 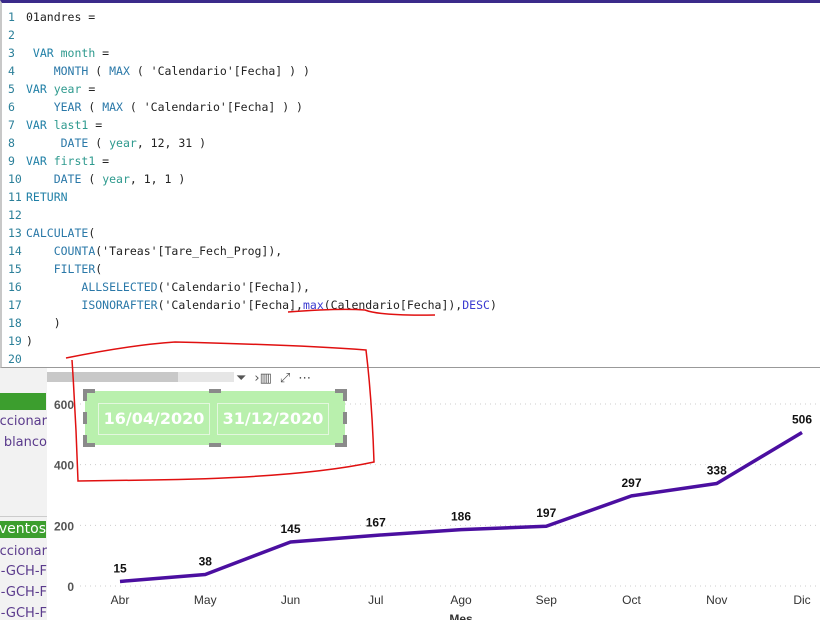 What do you see at coordinates (64, 526) in the screenshot?
I see `y-tick-label: 200` at bounding box center [64, 526].